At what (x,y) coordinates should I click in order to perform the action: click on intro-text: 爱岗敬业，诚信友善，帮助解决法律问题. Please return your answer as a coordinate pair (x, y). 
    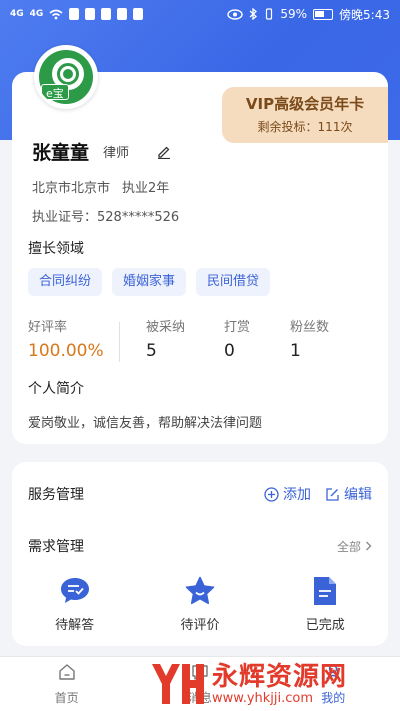
    Looking at the image, I should click on (145, 423).